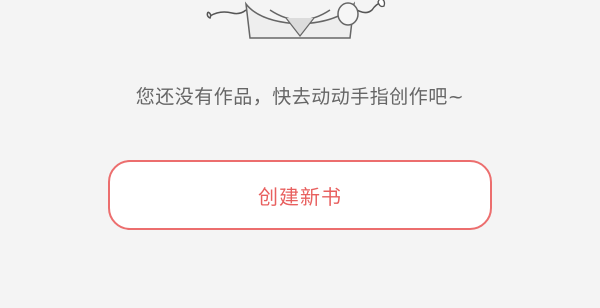 The image size is (600, 308). Describe the element at coordinates (300, 97) in the screenshot. I see `empty-state-message: 您还没有作品，快去动动手指创作吧~` at that location.